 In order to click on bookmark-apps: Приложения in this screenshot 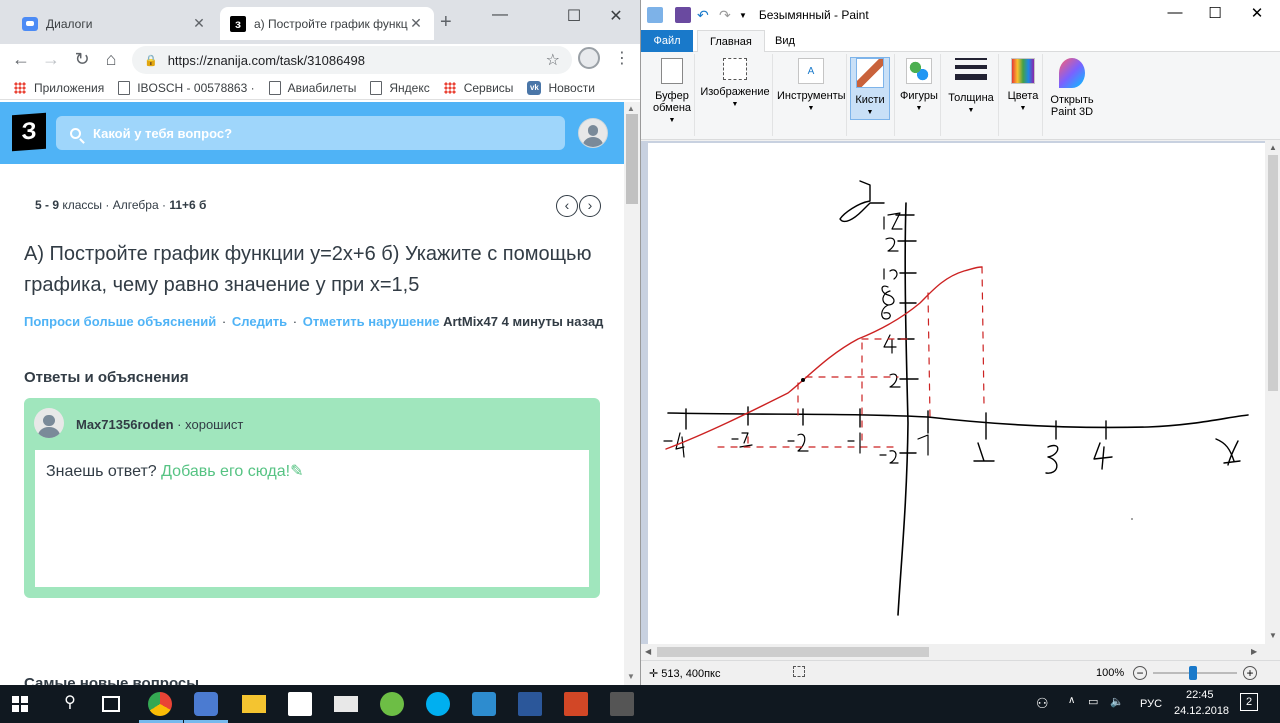, I will do `click(59, 88)`.